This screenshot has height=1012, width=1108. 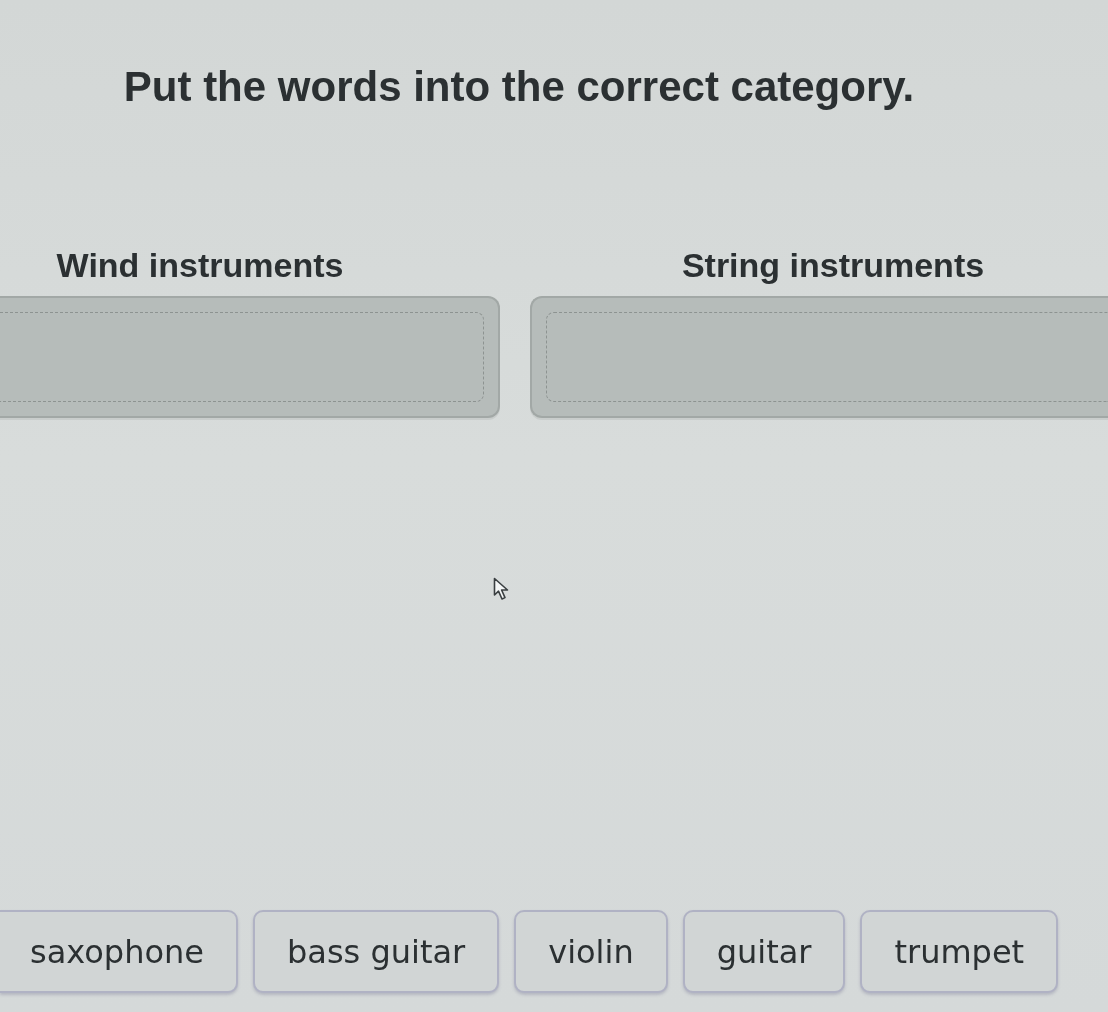 What do you see at coordinates (119, 951) in the screenshot?
I see `word-card: saxophone` at bounding box center [119, 951].